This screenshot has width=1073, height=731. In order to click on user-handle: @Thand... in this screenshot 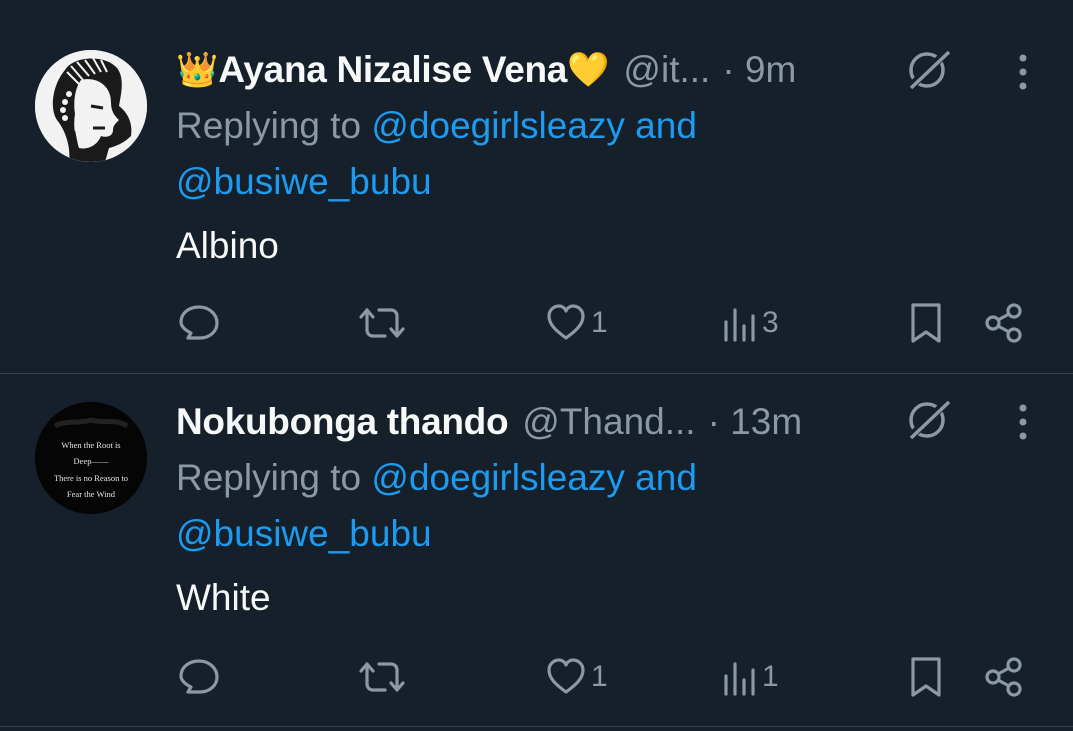, I will do `click(608, 422)`.